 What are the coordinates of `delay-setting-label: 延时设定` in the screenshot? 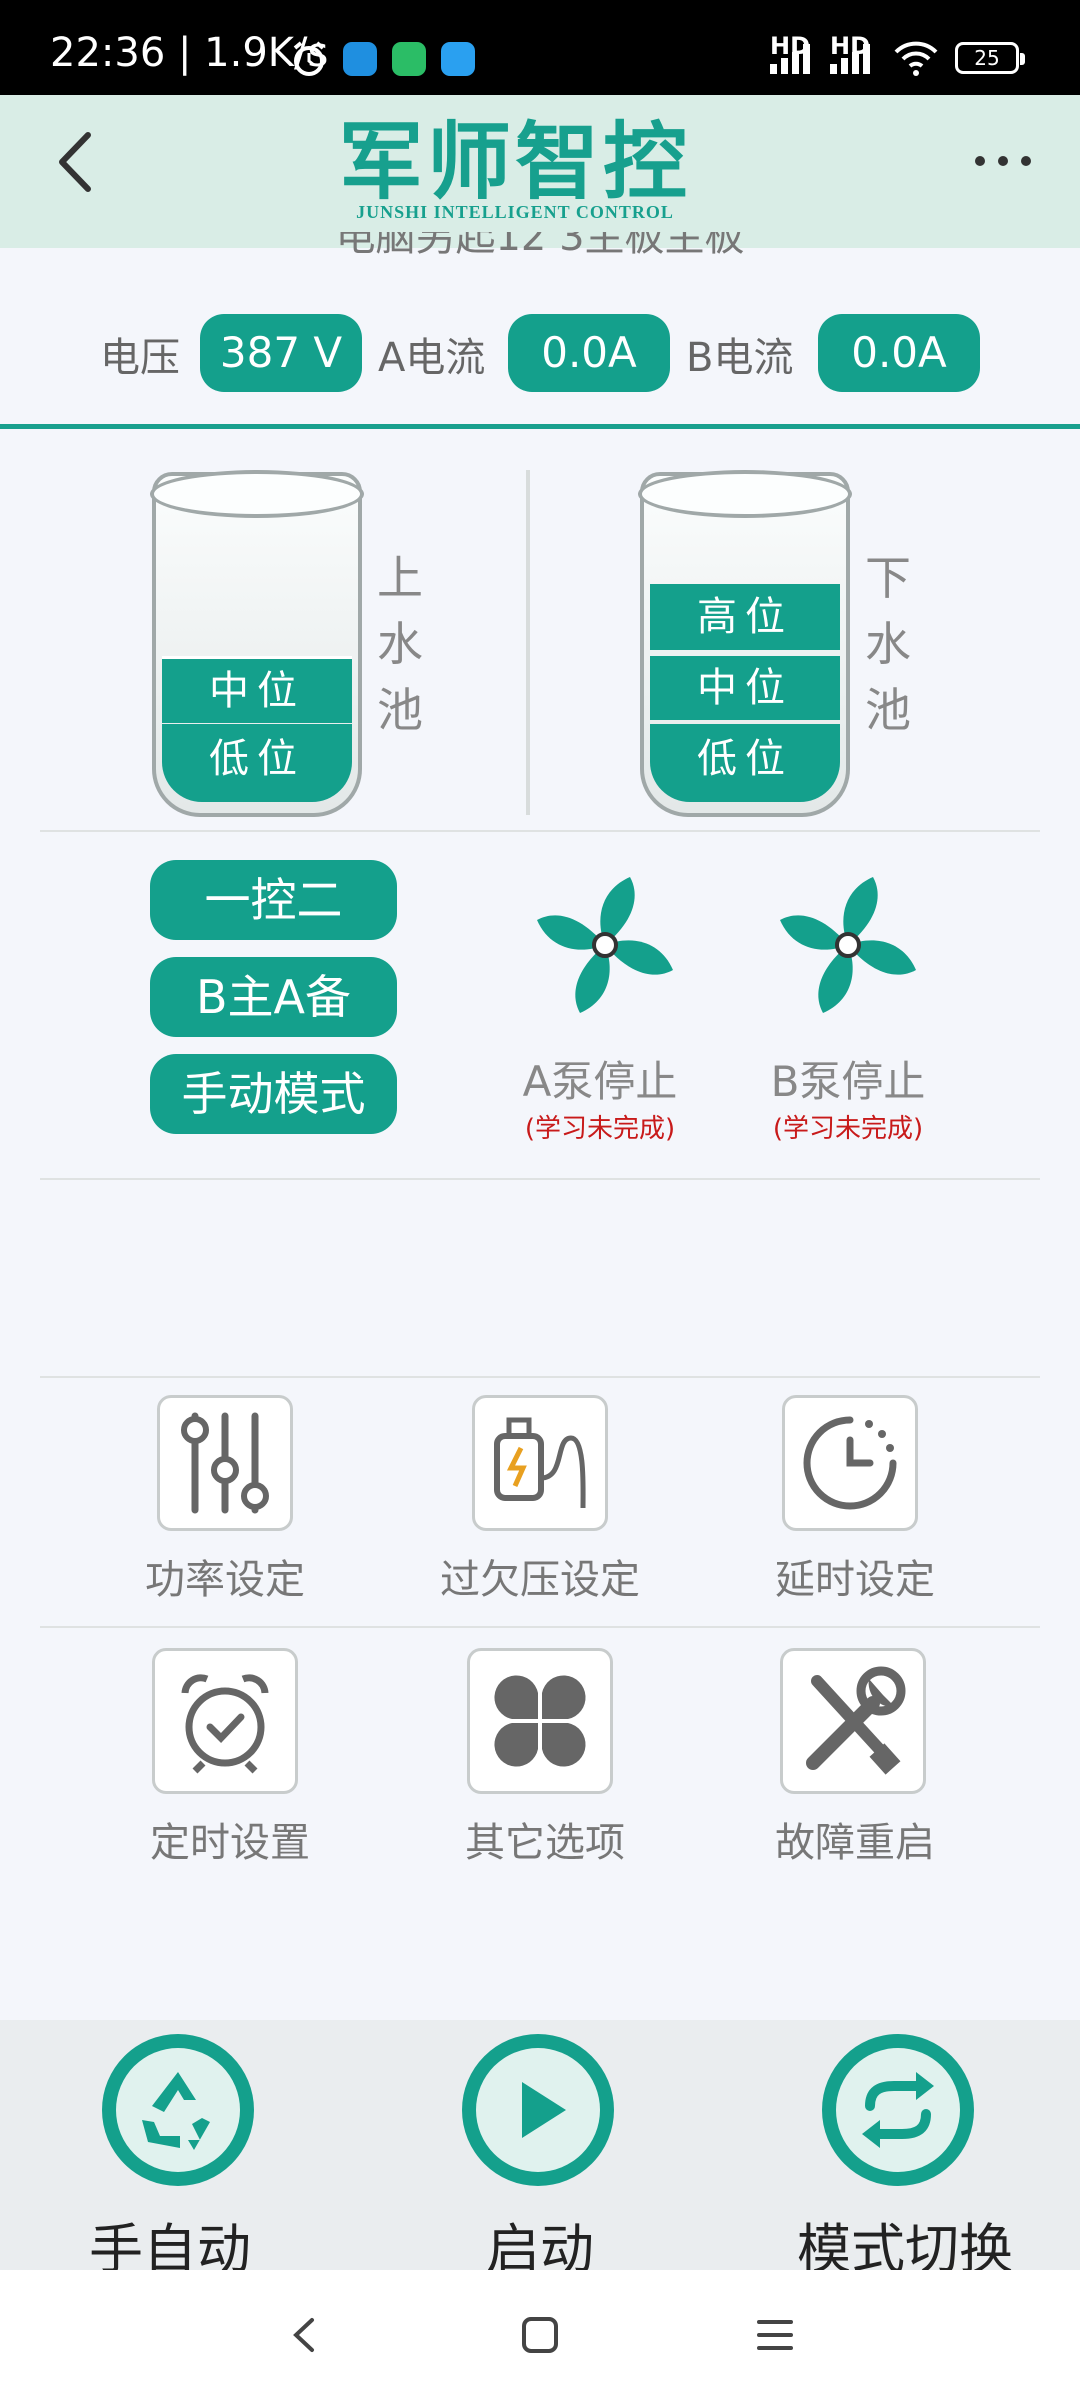 It's located at (855, 1580).